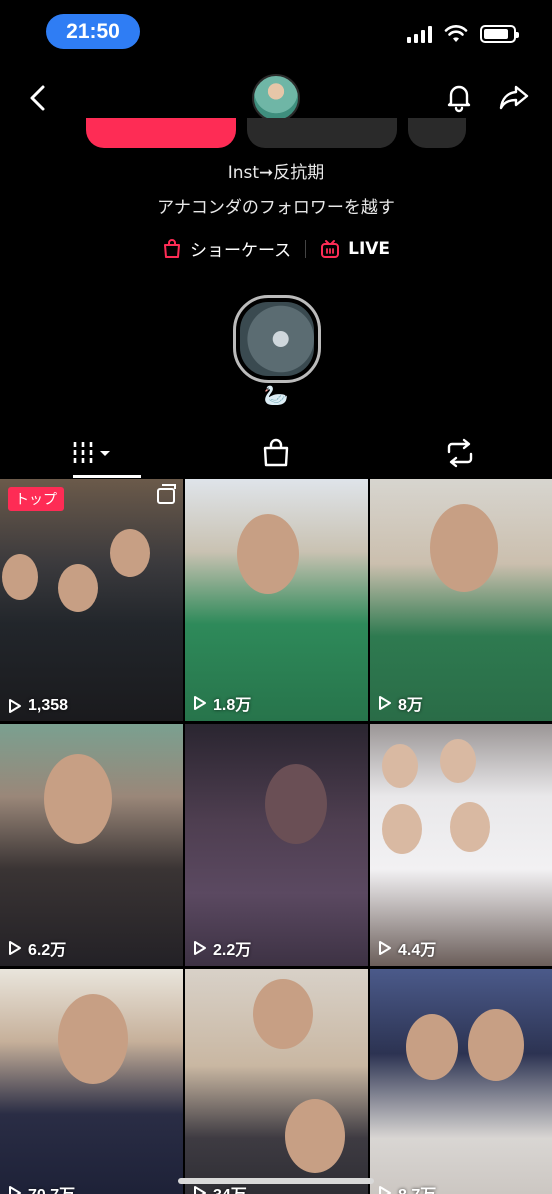 The width and height of the screenshot is (552, 1194). I want to click on showcase-label: ショーケース, so click(240, 251).